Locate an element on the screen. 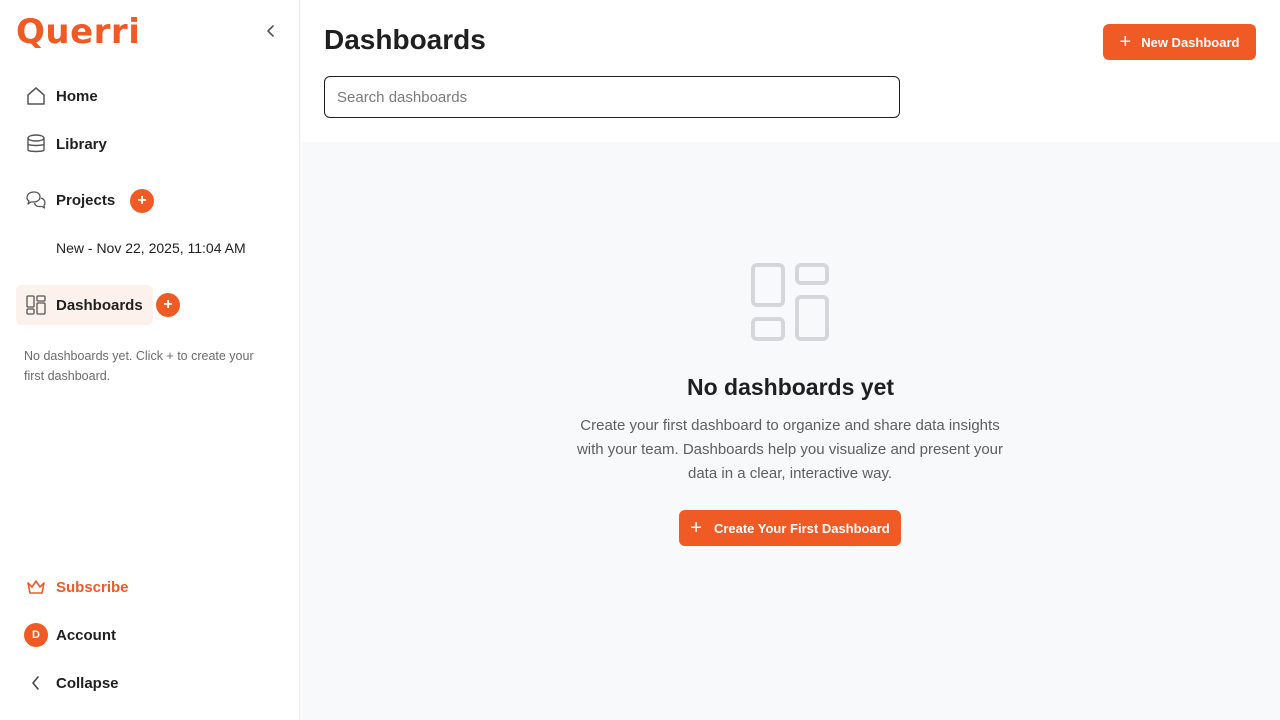 This screenshot has height=720, width=1280. search-input is located at coordinates (612, 97).